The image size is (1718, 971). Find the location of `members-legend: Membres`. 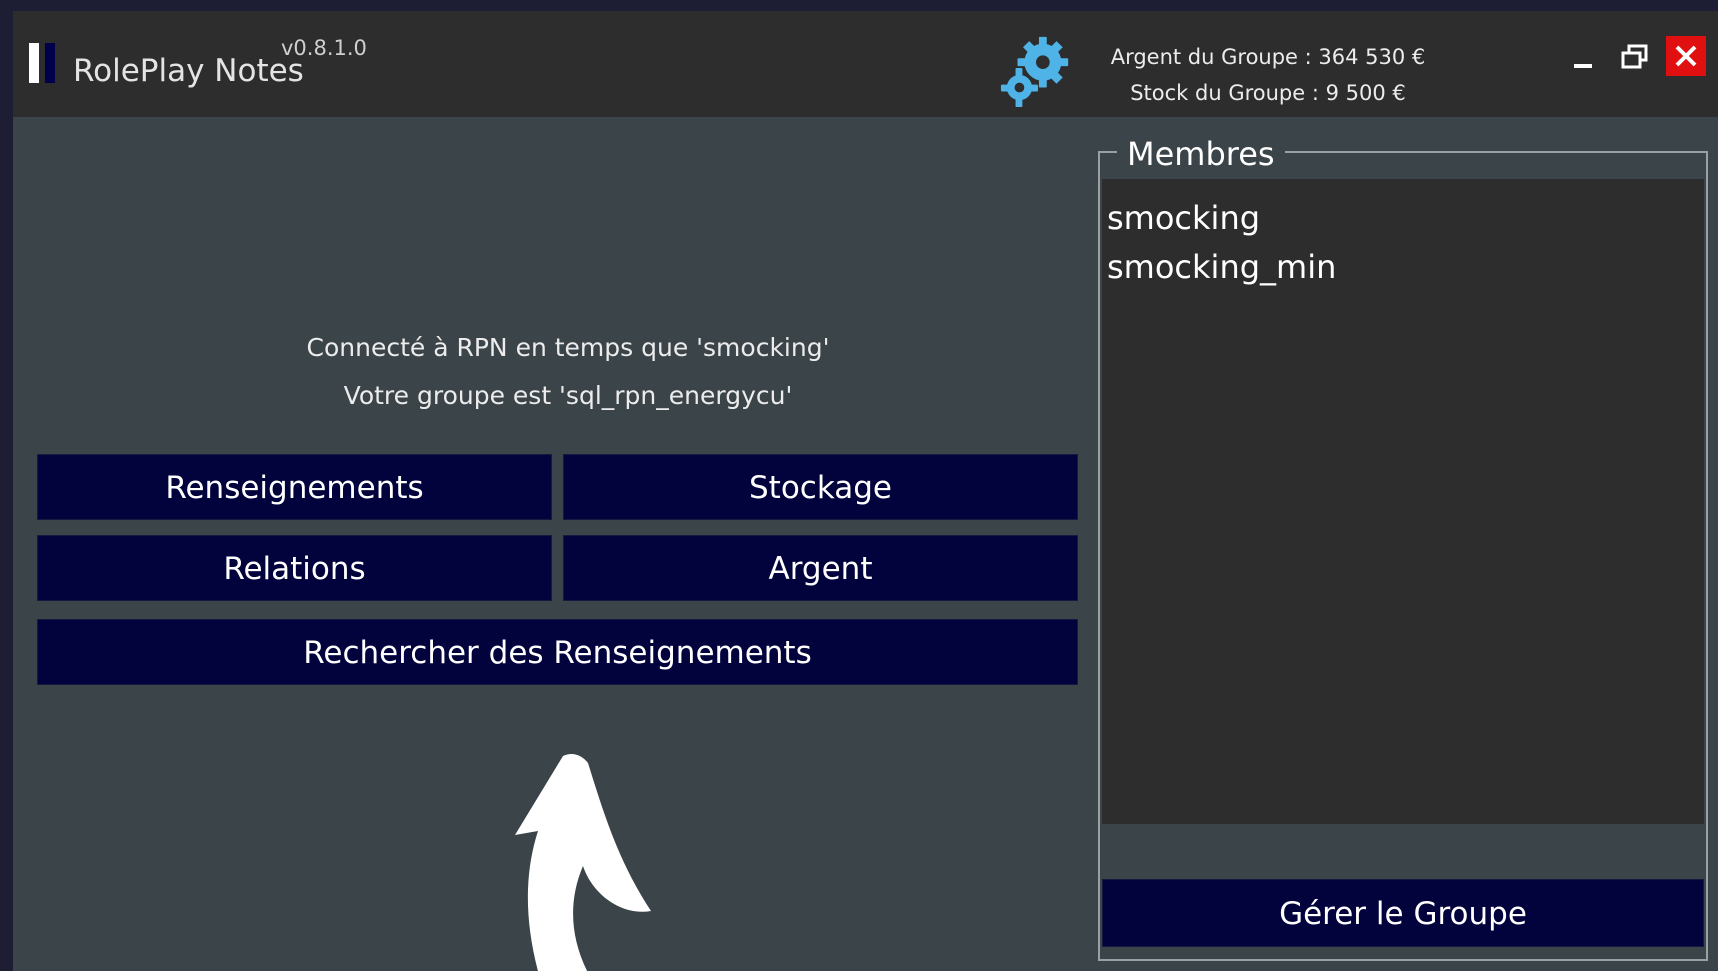

members-legend: Membres is located at coordinates (1201, 154).